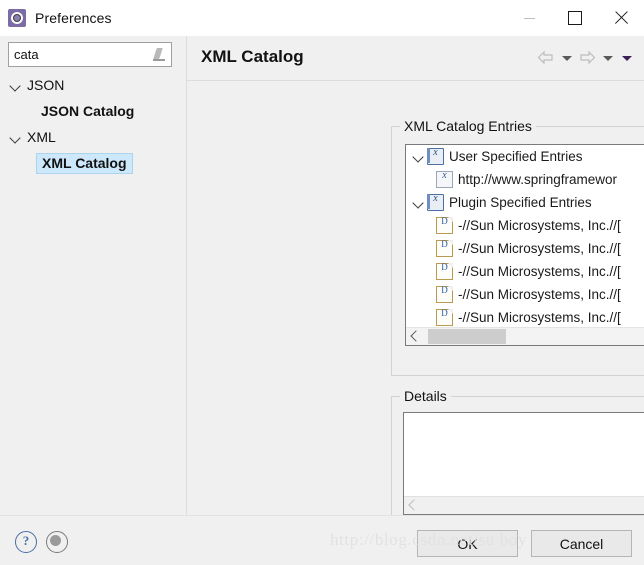  What do you see at coordinates (415, 58) in the screenshot?
I see `content-header: XML Catalog` at bounding box center [415, 58].